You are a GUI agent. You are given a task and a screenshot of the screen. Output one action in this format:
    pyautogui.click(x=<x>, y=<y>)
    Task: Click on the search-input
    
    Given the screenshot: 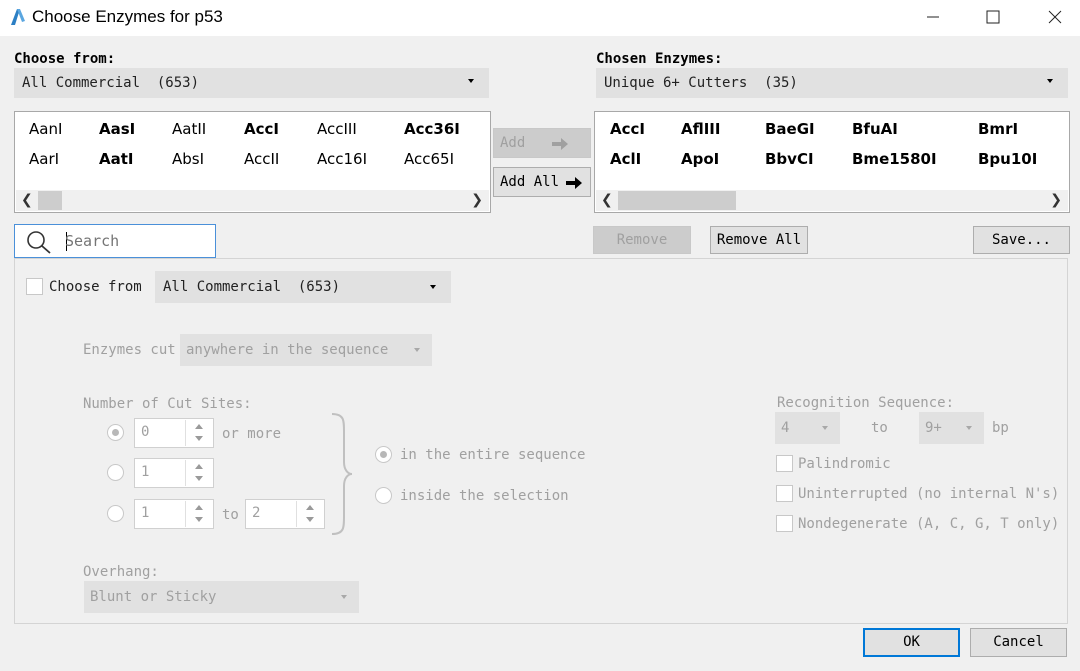 What is the action you would take?
    pyautogui.click(x=135, y=241)
    